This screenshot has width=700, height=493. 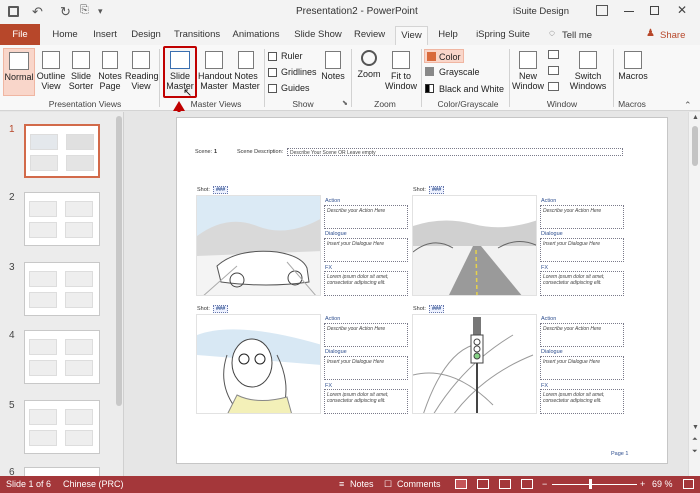 I want to click on ruler-checkbox: Ruler, so click(x=285, y=56).